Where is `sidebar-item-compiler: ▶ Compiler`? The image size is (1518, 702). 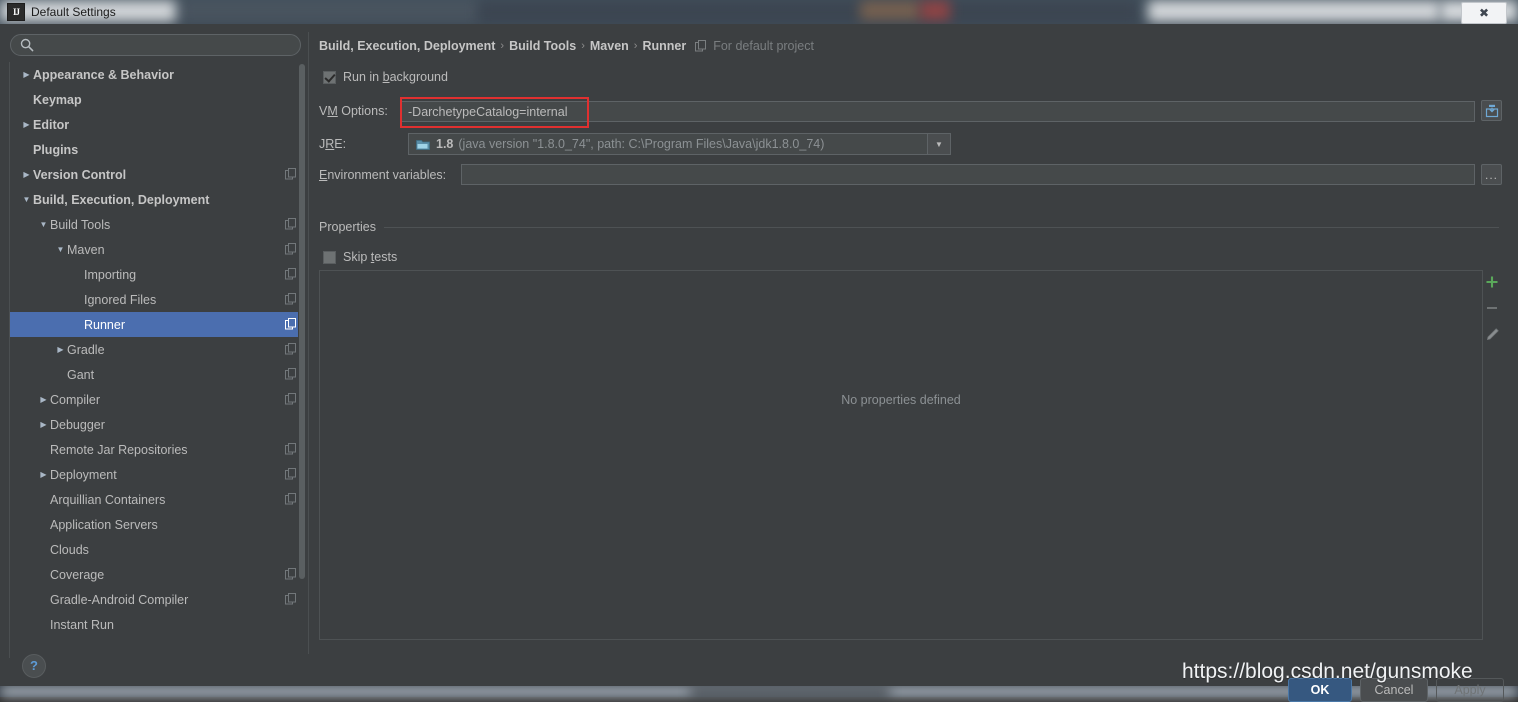
sidebar-item-compiler: ▶ Compiler is located at coordinates (156, 399).